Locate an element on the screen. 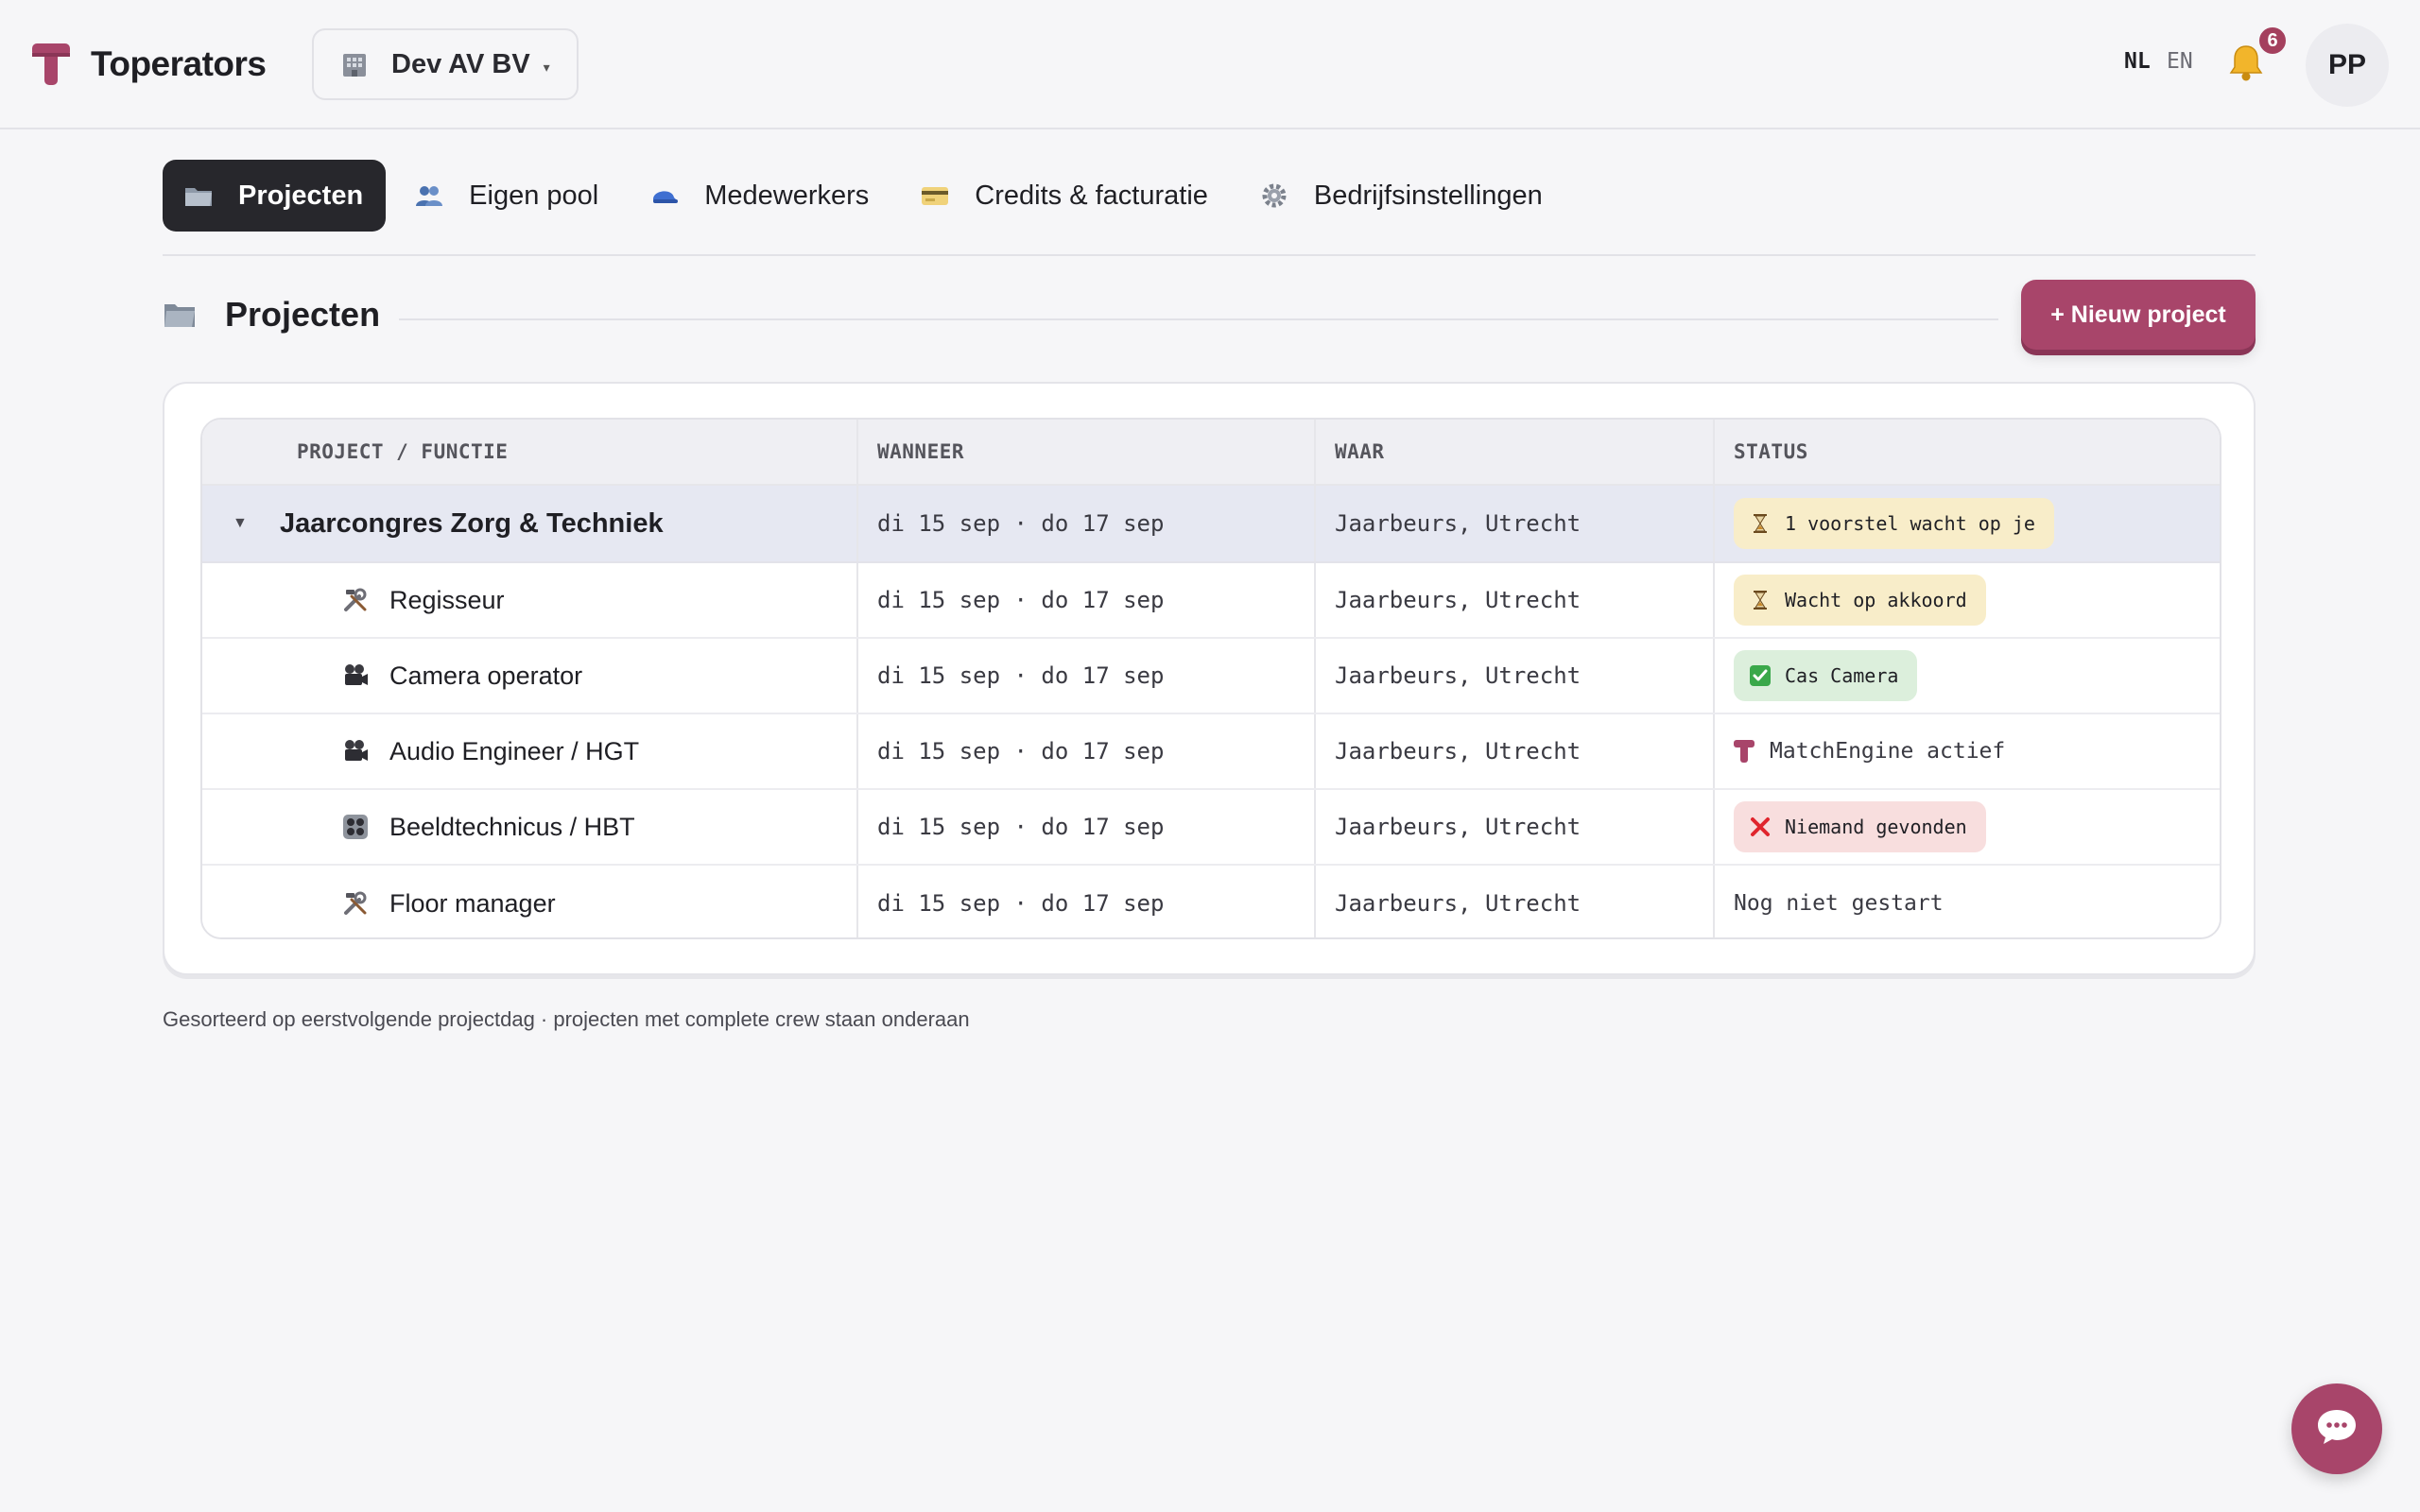 This screenshot has height=1512, width=2420. function-name: Floor manager is located at coordinates (472, 903).